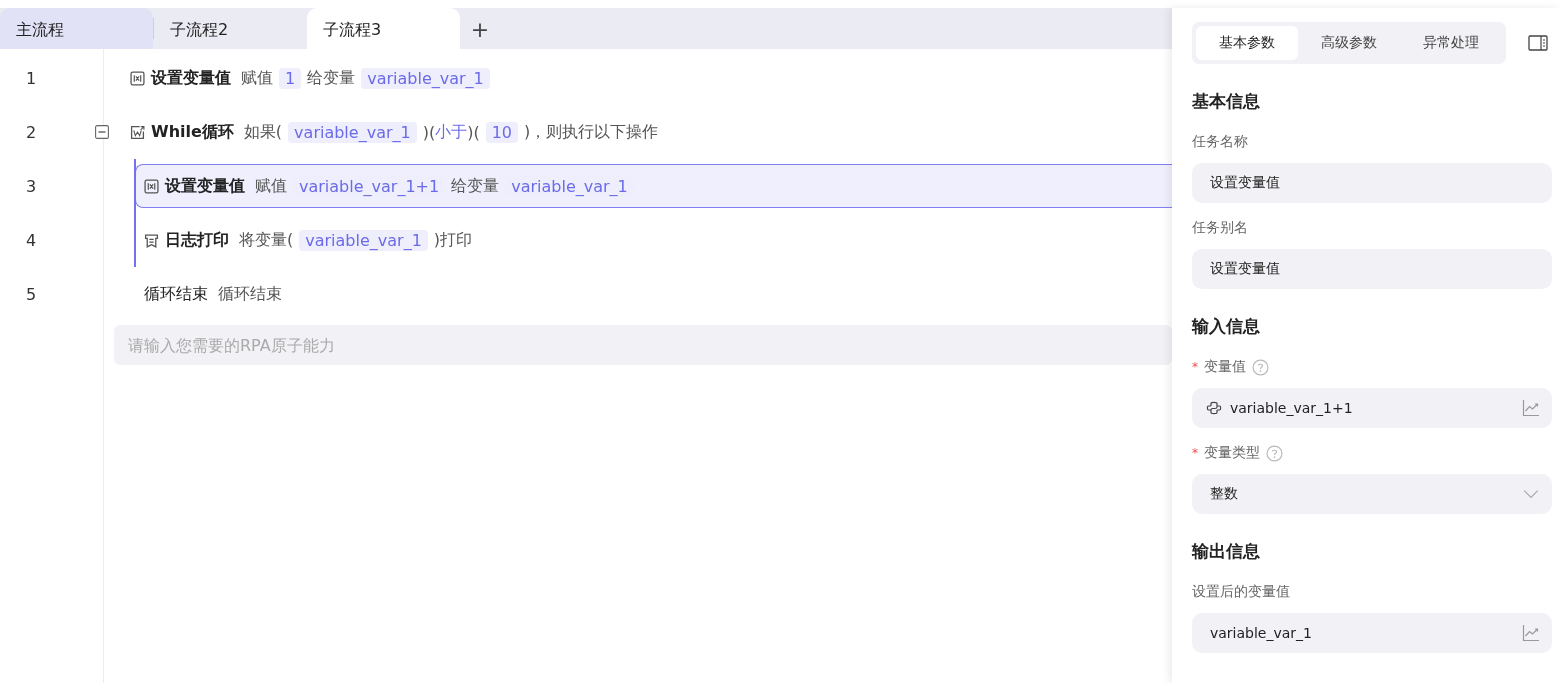 The image size is (1560, 683). What do you see at coordinates (1226, 101) in the screenshot?
I see `section-heading: 基本信息` at bounding box center [1226, 101].